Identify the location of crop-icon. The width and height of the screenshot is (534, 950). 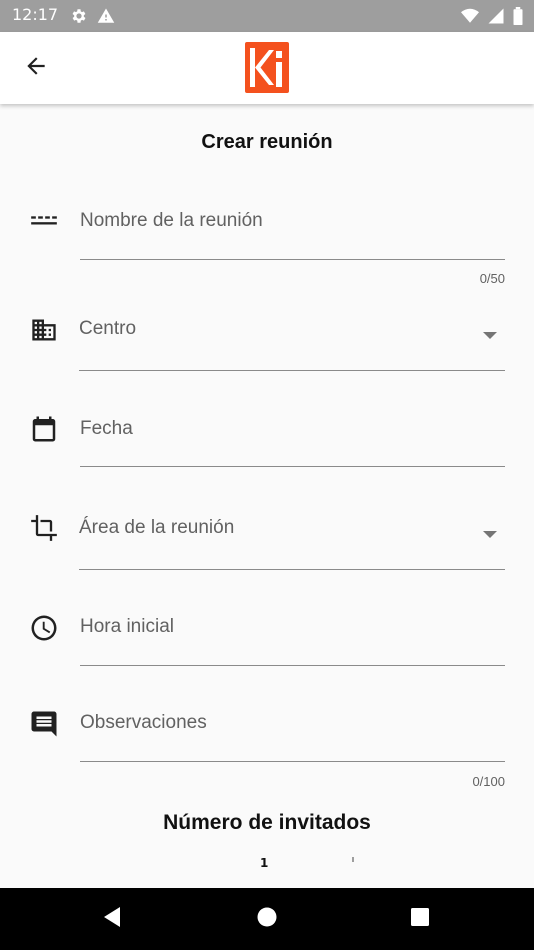
(44, 528).